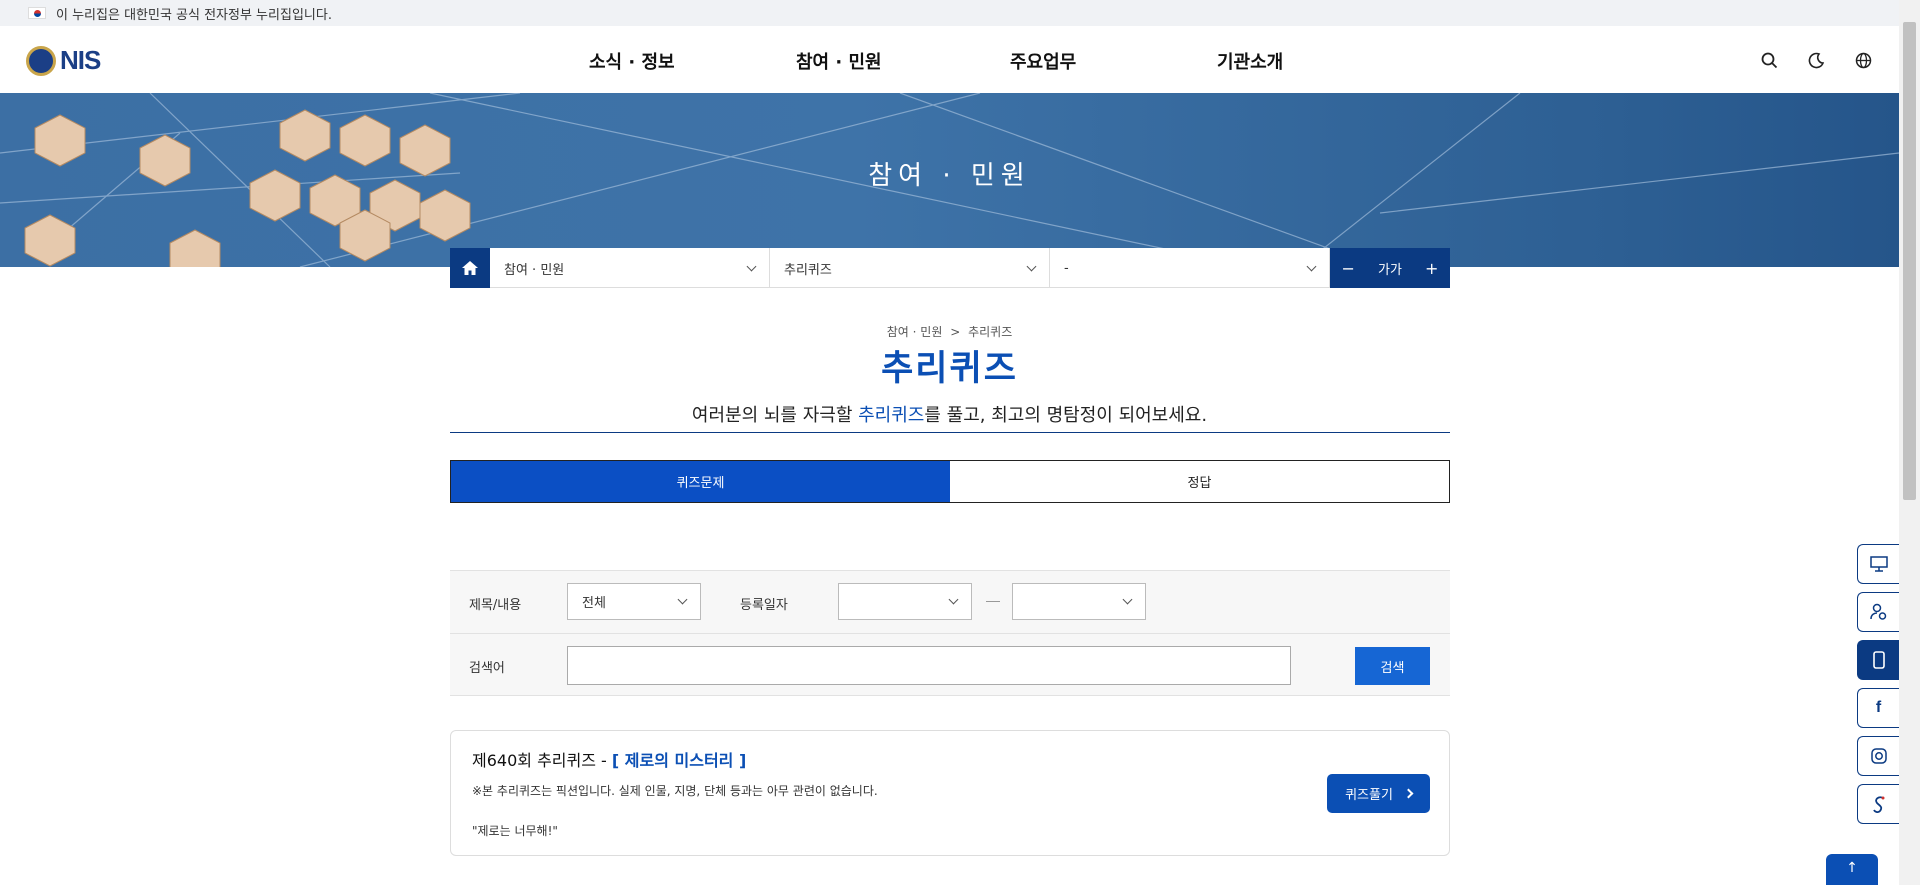 The width and height of the screenshot is (1920, 885). Describe the element at coordinates (534, 270) in the screenshot. I see `location-level1-value: 참여 · 민원` at that location.